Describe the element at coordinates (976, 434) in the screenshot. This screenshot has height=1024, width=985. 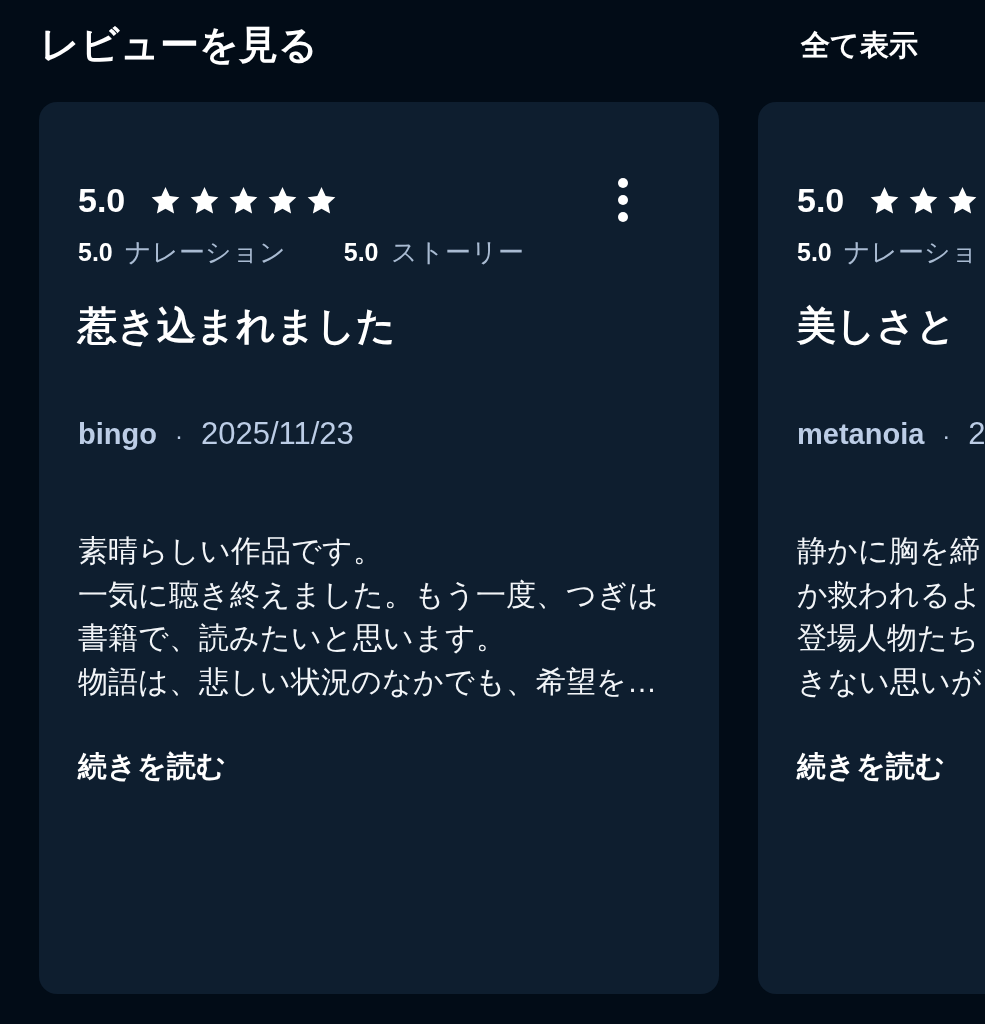
I see `review-date: 2` at that location.